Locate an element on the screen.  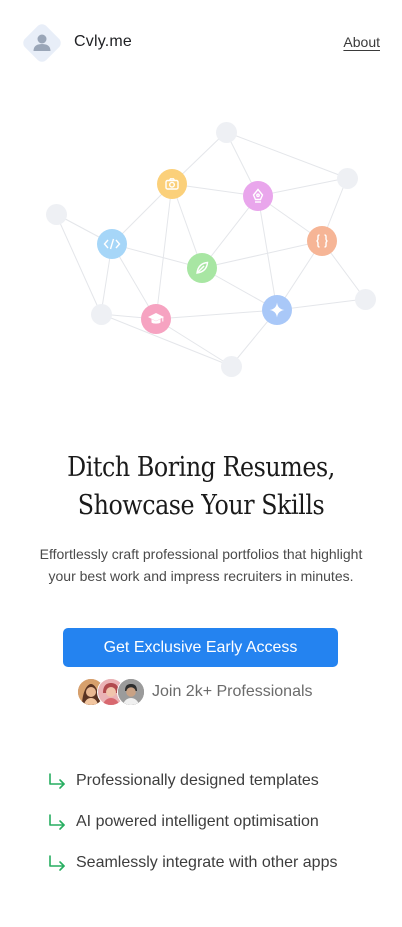
social-proof: Join 2k+ Professionals is located at coordinates (195, 692).